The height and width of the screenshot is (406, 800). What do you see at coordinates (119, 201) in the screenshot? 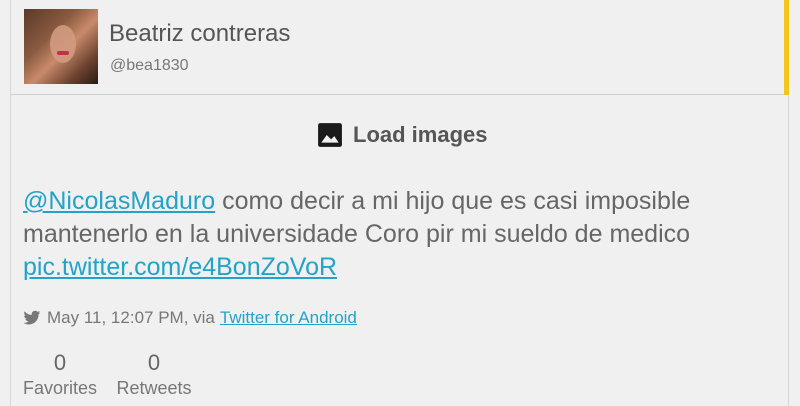
I see `mention-link: @NicolasMaduro` at bounding box center [119, 201].